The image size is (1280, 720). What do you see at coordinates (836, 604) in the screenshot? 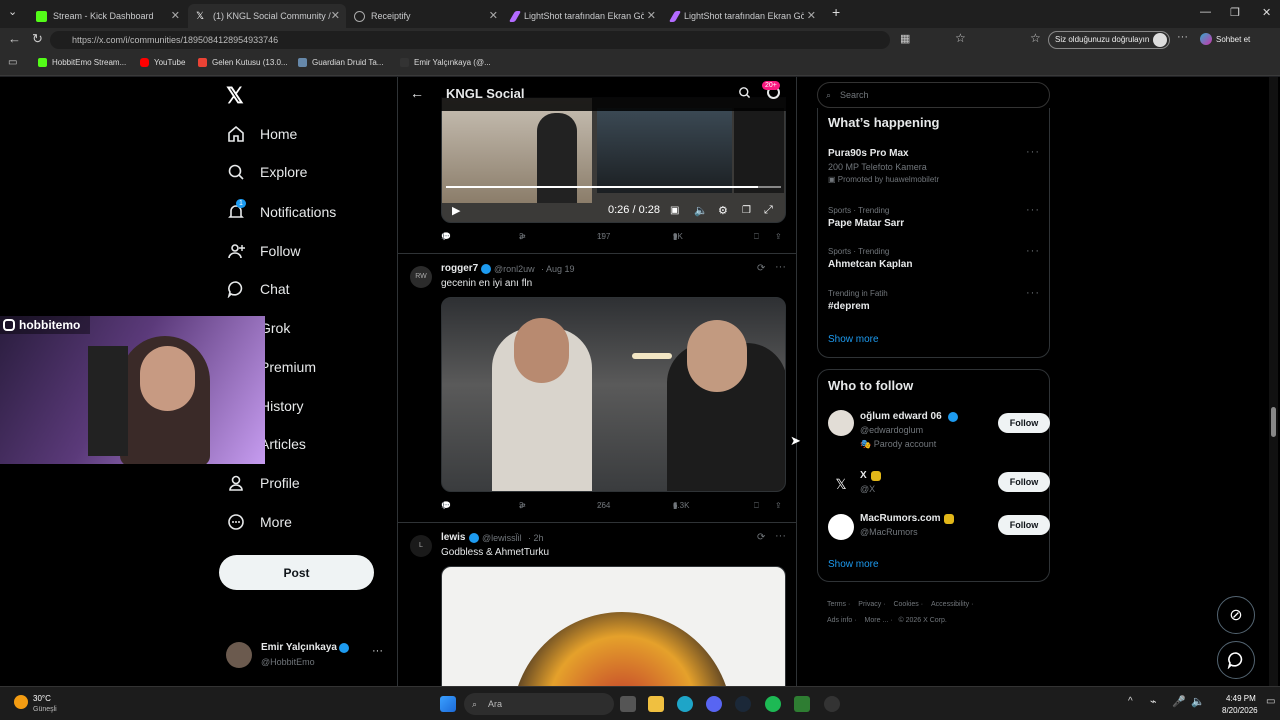
I see `footer-terms: Terms` at bounding box center [836, 604].